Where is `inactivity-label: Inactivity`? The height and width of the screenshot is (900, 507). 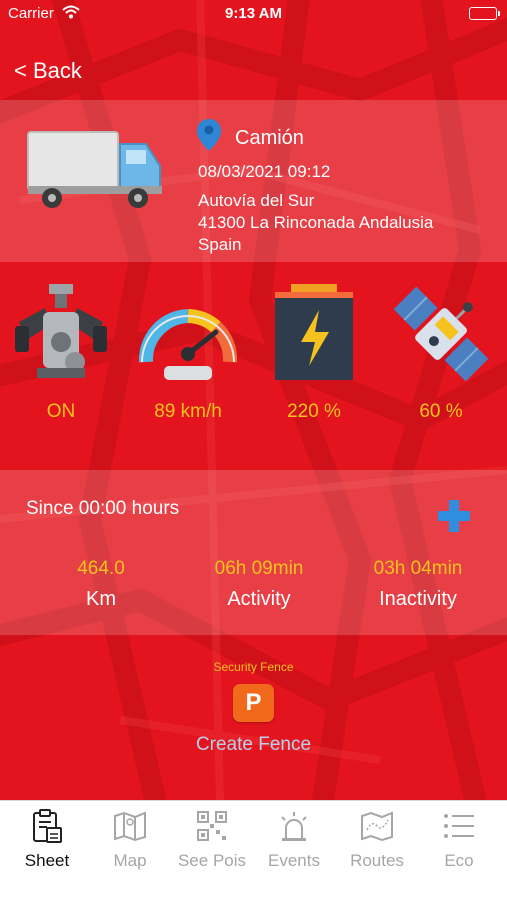 inactivity-label: Inactivity is located at coordinates (418, 599).